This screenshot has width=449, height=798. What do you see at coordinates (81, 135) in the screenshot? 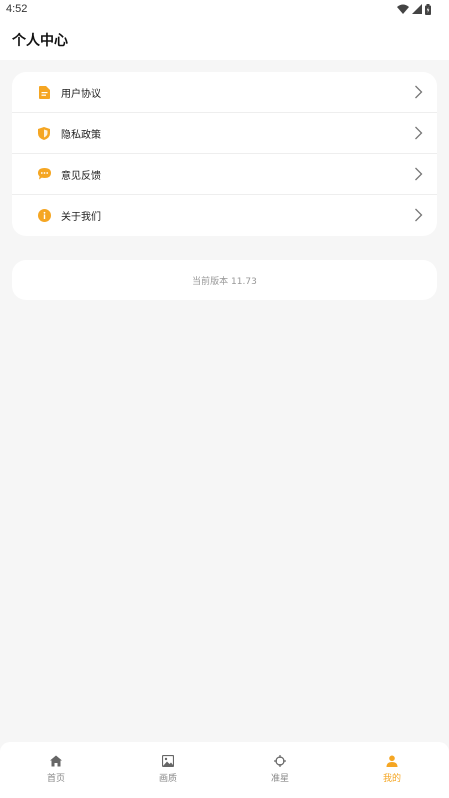
I see `menu-item-label: 隐私政策` at bounding box center [81, 135].